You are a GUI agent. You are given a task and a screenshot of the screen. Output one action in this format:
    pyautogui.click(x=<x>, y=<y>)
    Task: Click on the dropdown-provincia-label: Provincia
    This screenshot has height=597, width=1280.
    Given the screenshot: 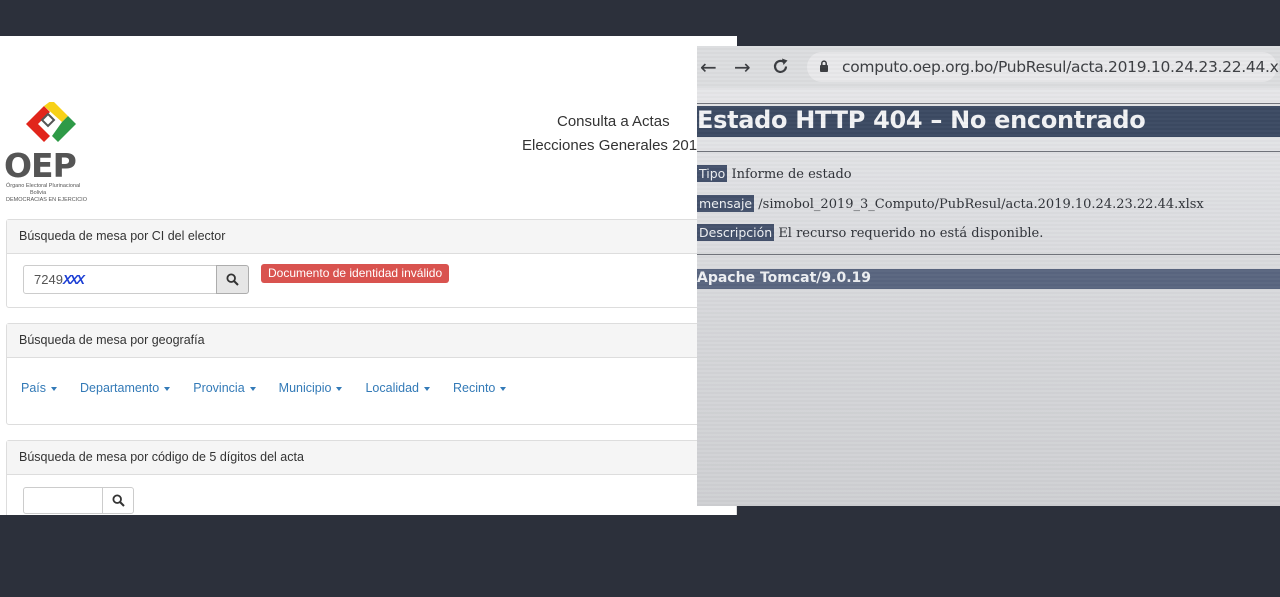 What is the action you would take?
    pyautogui.click(x=219, y=388)
    